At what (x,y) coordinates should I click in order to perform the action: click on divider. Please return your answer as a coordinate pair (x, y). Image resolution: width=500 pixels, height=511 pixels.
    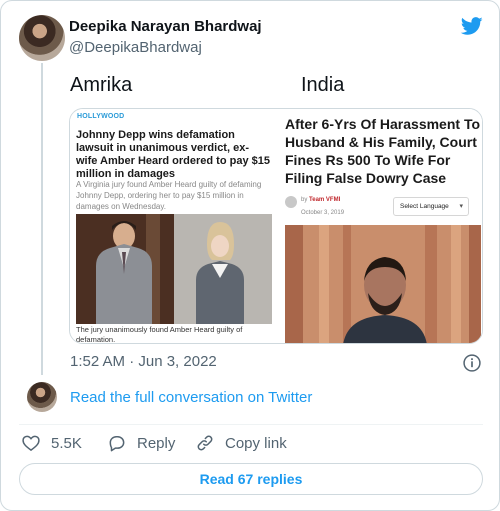
    Looking at the image, I should click on (251, 424).